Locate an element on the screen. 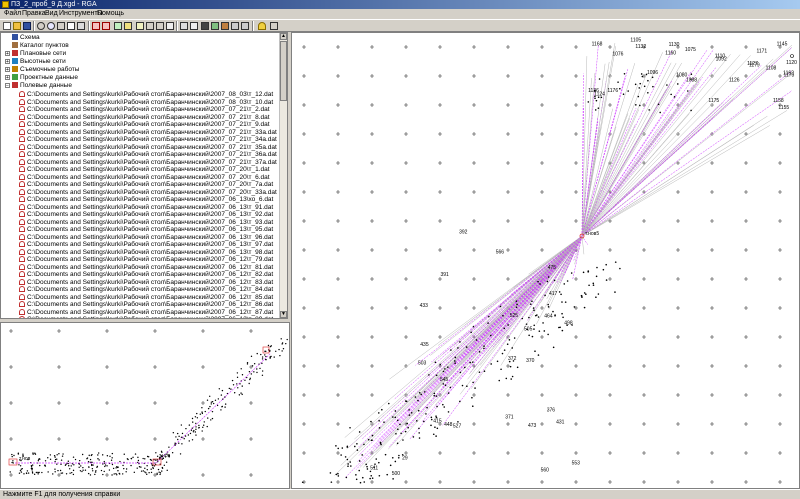 Image resolution: width=800 pixels, height=499 pixels. open-folder-icon is located at coordinates (17, 26).